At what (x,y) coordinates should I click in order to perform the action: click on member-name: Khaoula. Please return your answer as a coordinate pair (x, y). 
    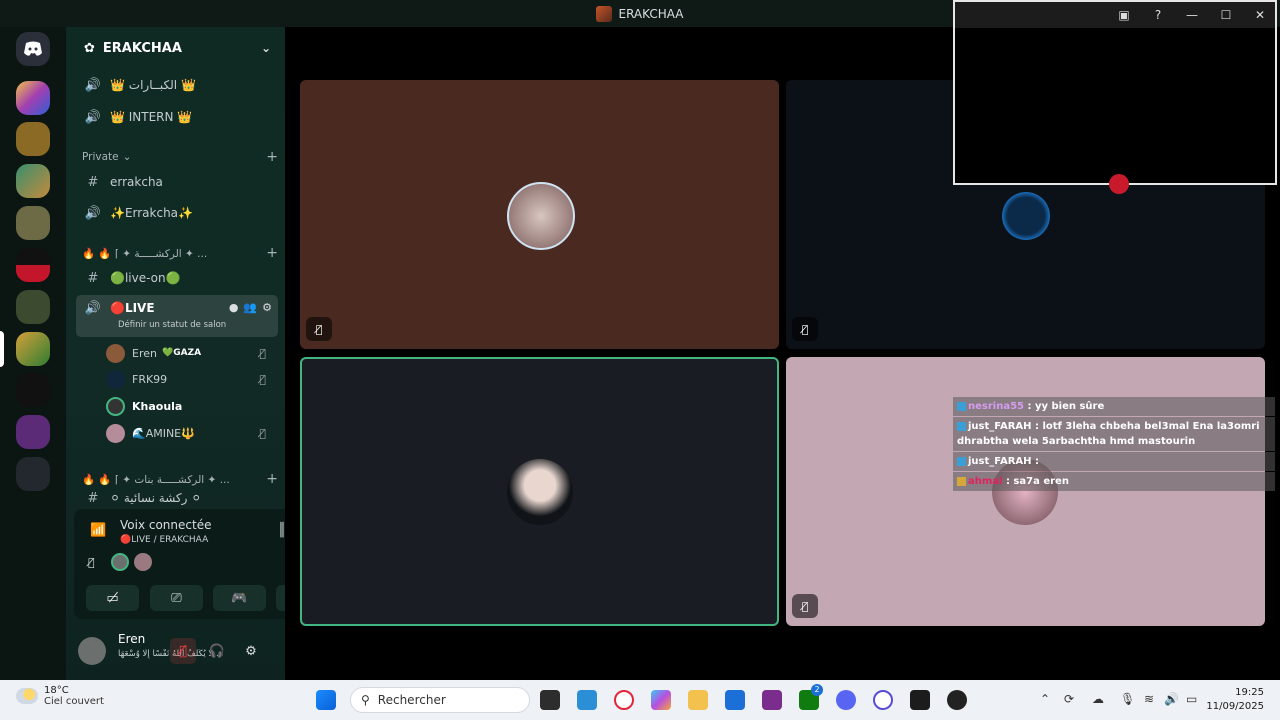
    Looking at the image, I should click on (157, 406).